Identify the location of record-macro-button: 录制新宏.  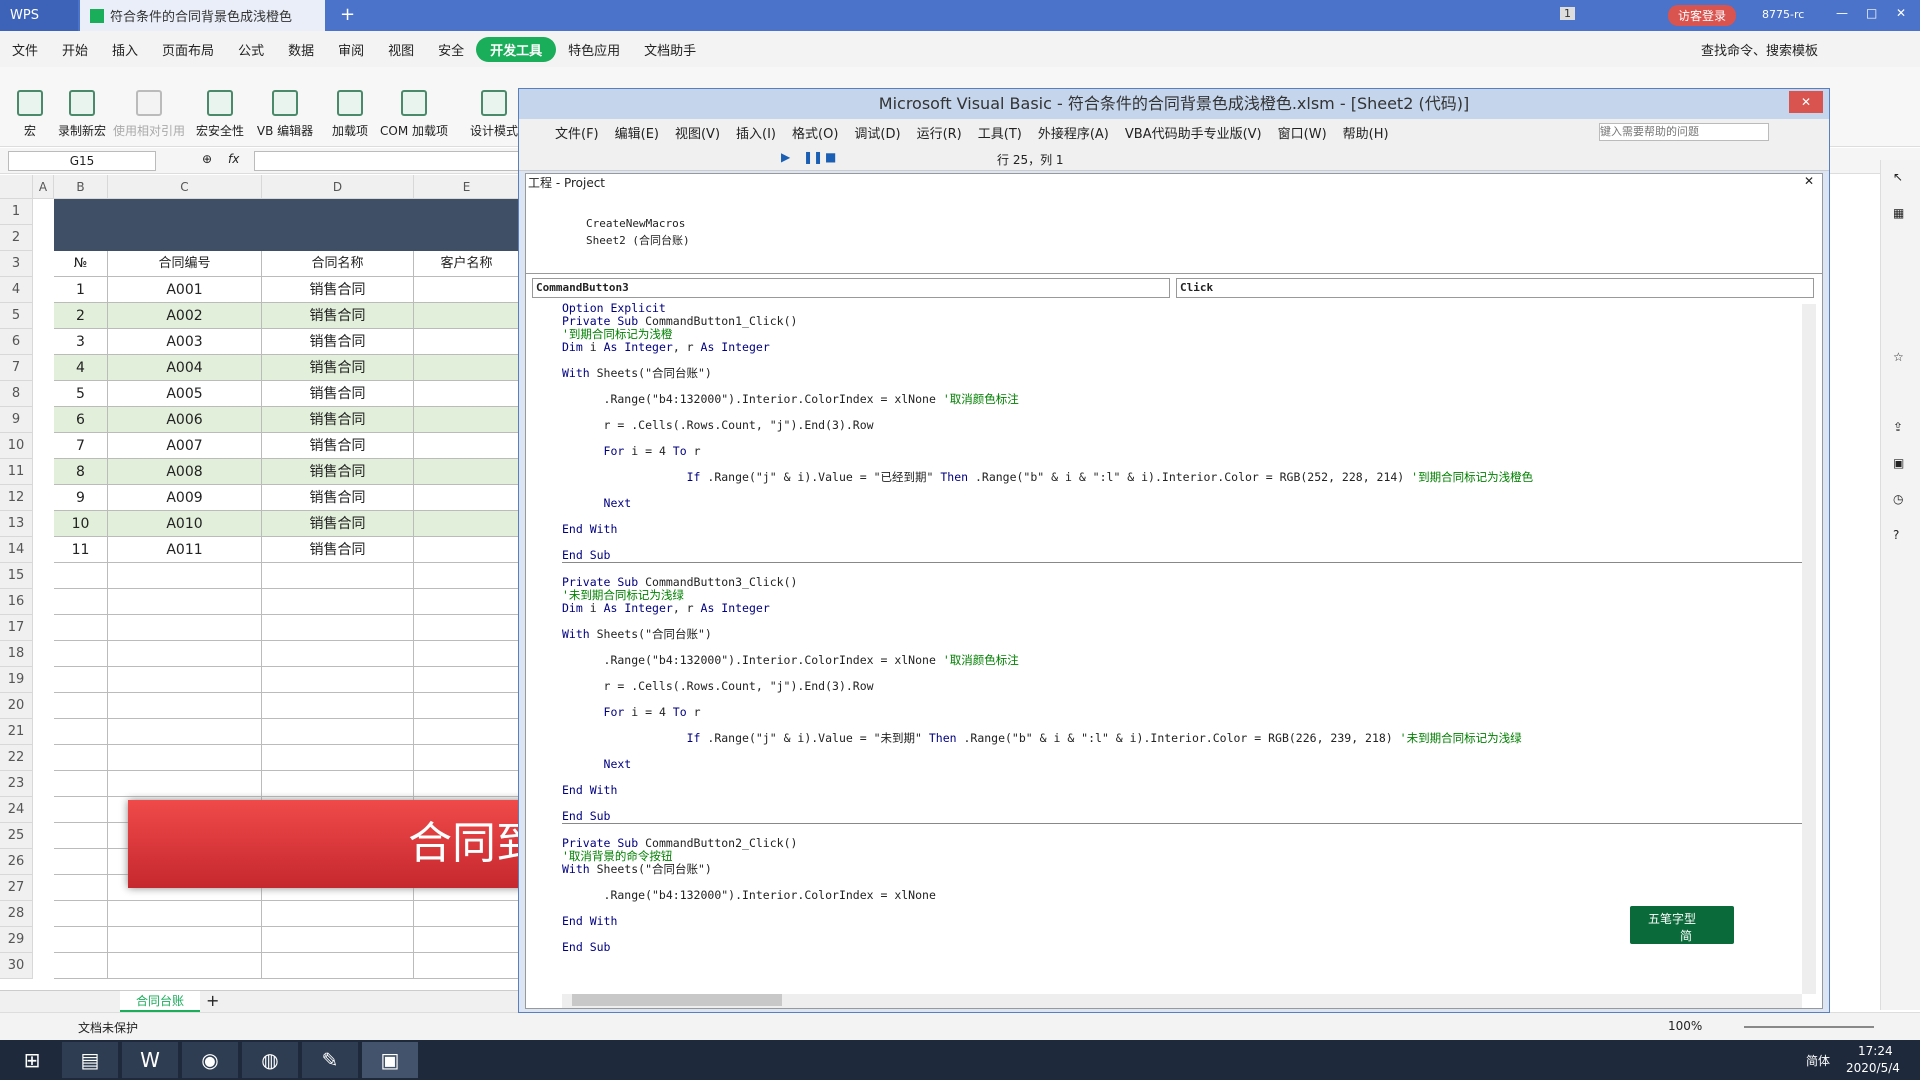
(82, 106).